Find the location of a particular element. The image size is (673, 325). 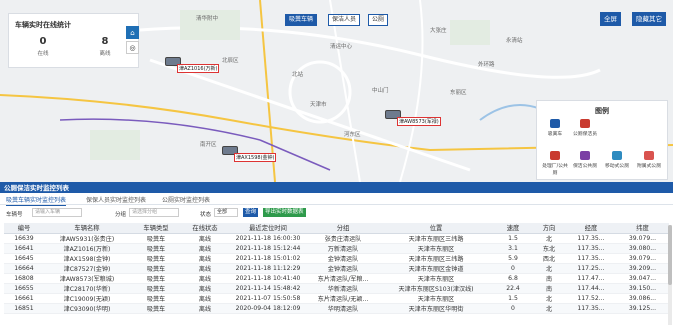

legend-item: 公厕保洁员 is located at coordinates (585, 128).